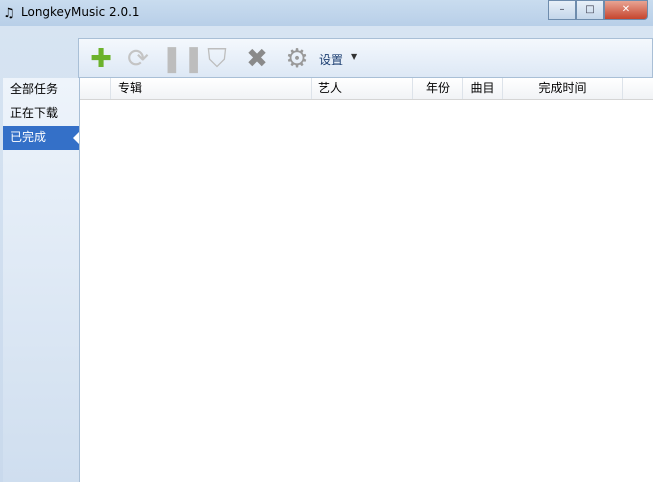  What do you see at coordinates (41, 90) in the screenshot?
I see `sidebar-item-all: 全部任务` at bounding box center [41, 90].